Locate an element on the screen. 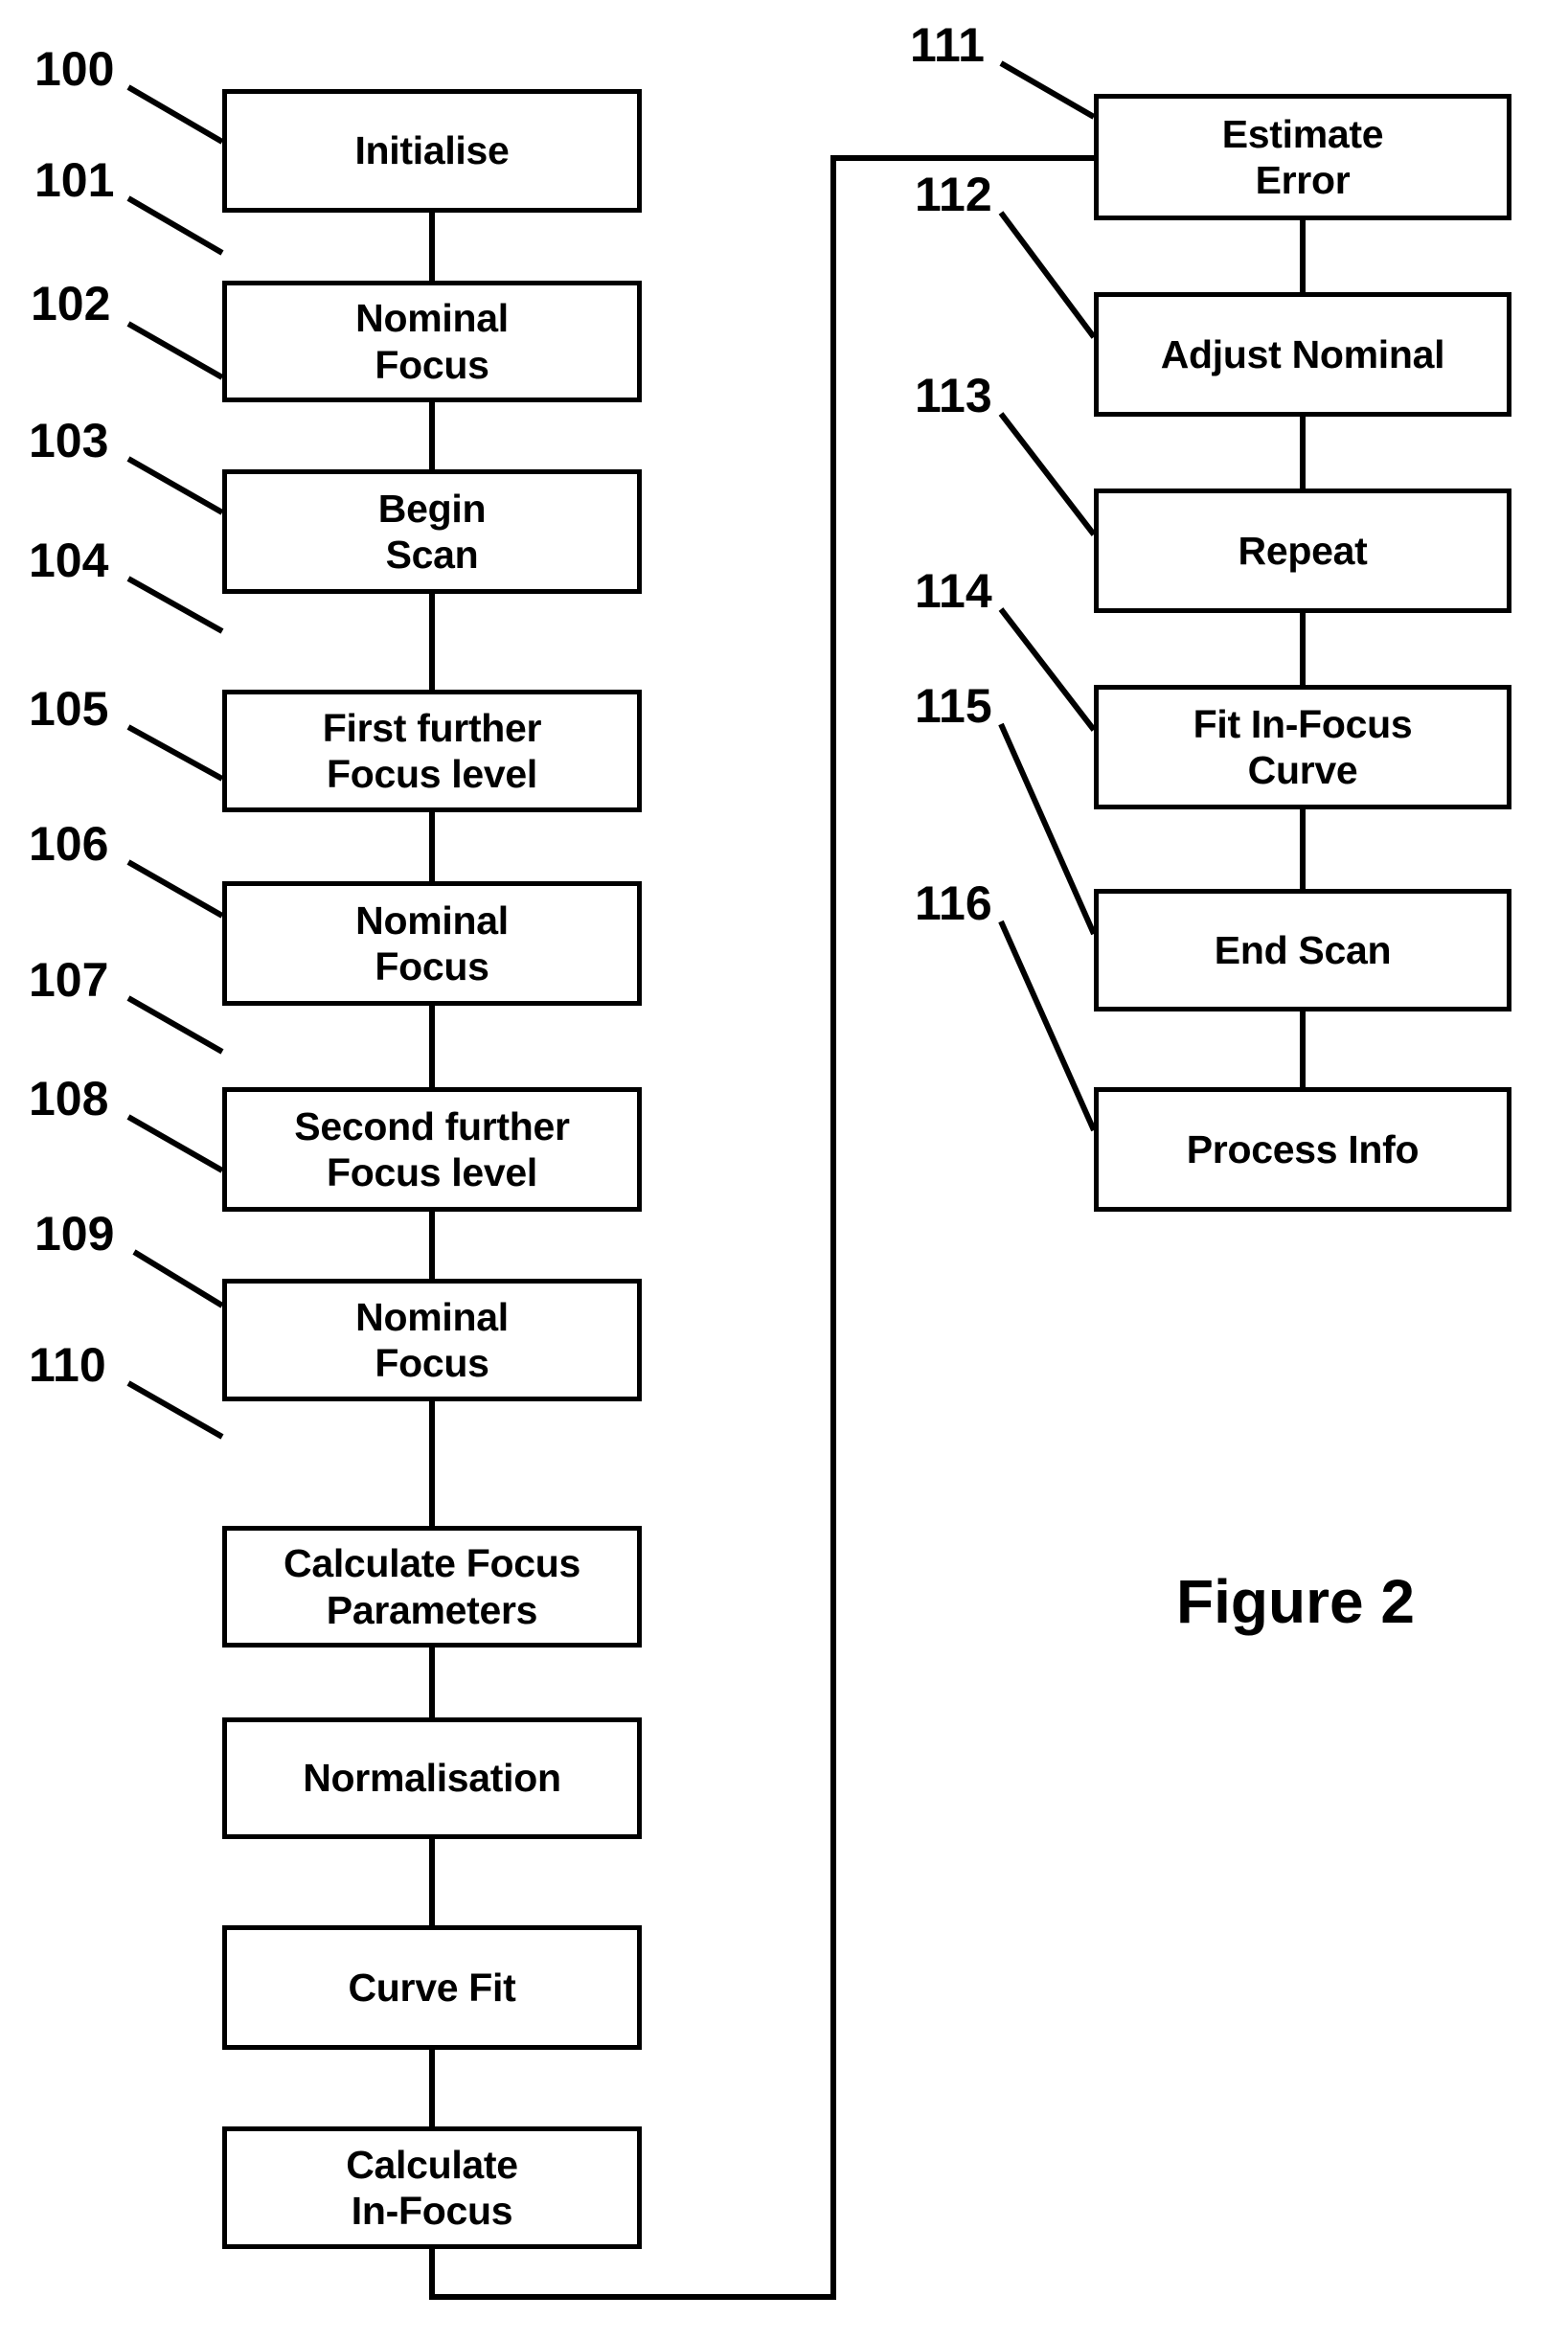  box-label-line: End Scan is located at coordinates (1303, 950).